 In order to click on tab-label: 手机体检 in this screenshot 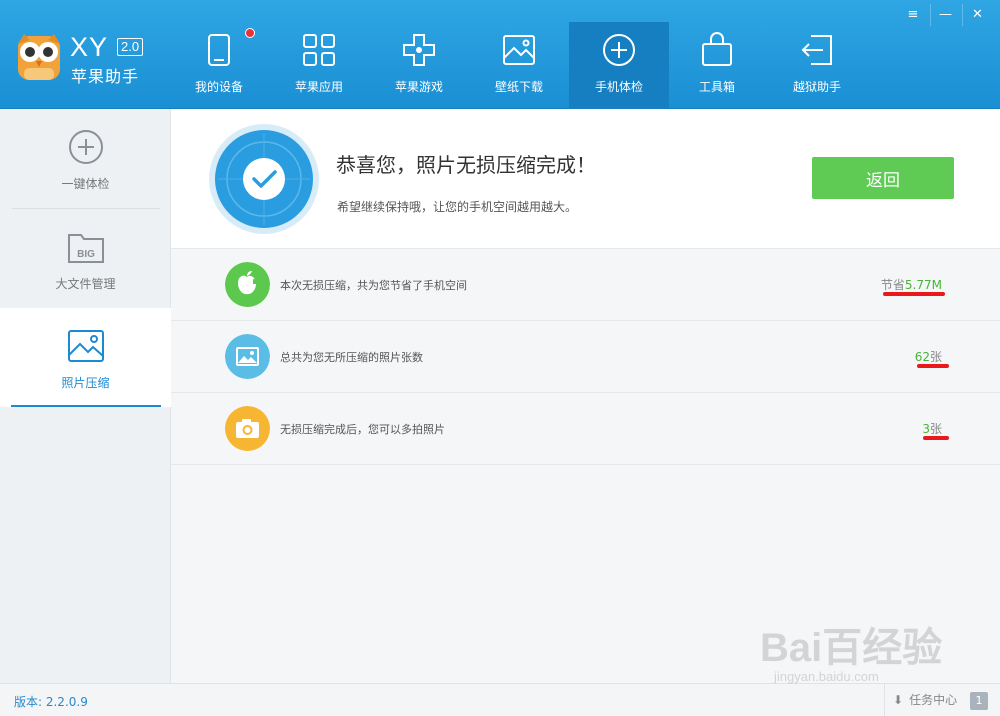, I will do `click(618, 87)`.